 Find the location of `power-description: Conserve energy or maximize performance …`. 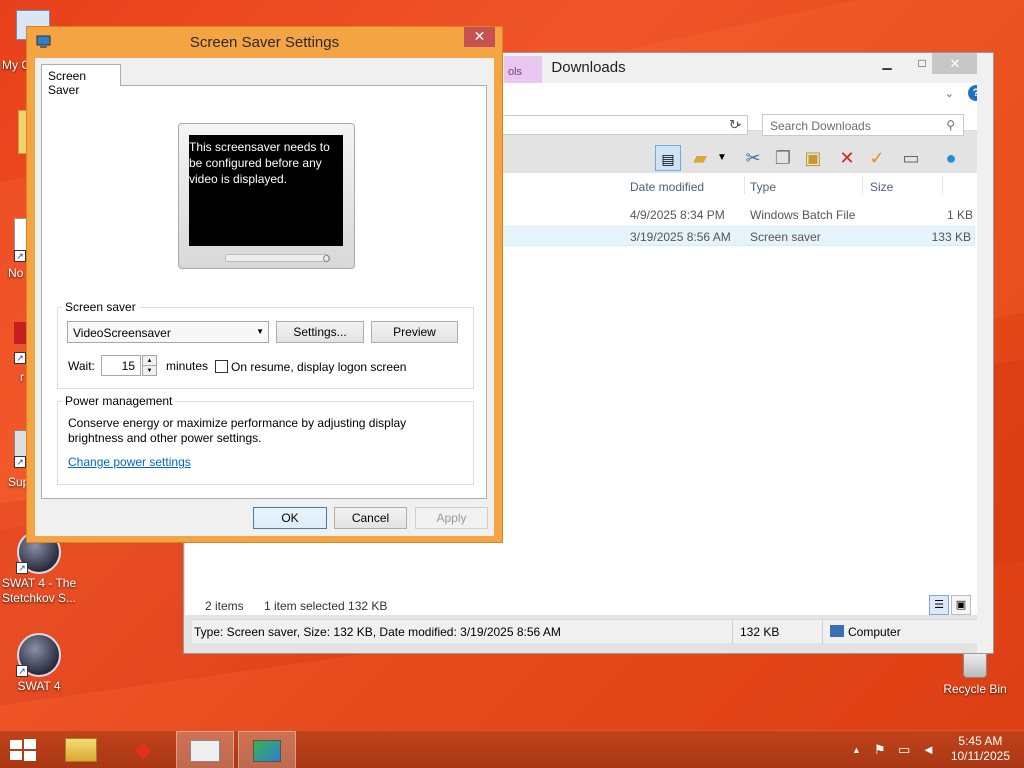

power-description: Conserve energy or maximize performance … is located at coordinates (237, 430).